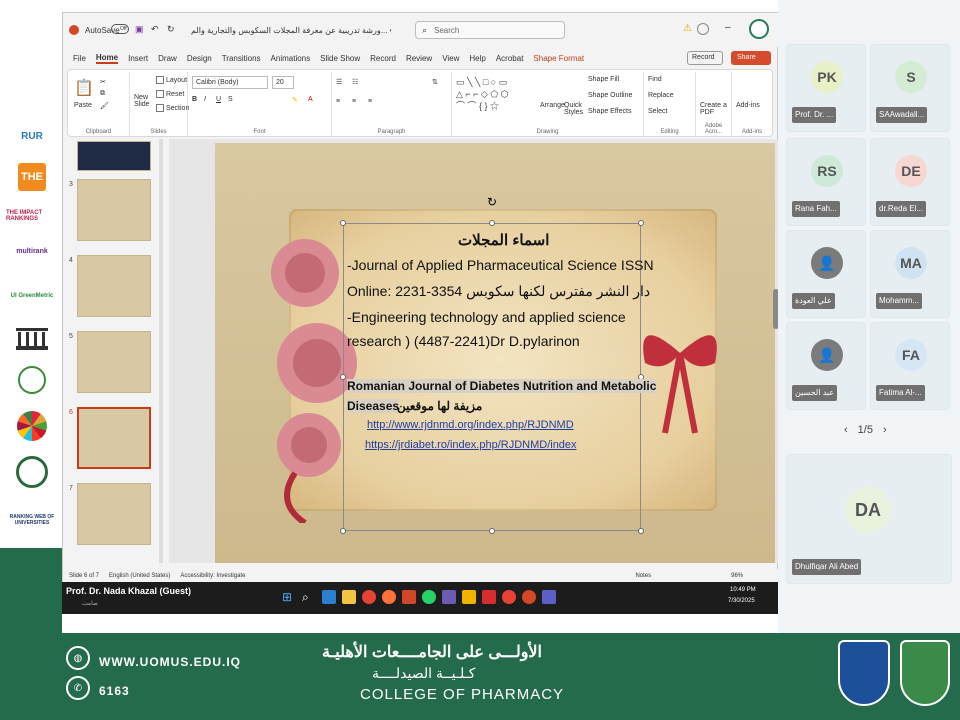 The height and width of the screenshot is (720, 960). I want to click on layout-button: Layout, so click(171, 80).